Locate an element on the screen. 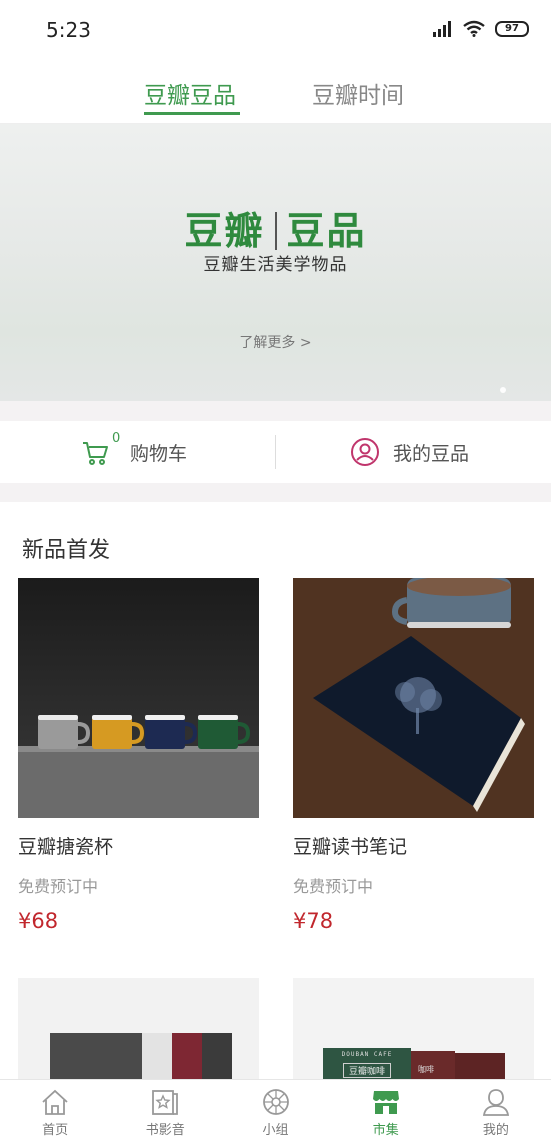 This screenshot has width=551, height=1148. banner-logo: 豆瓣 豆品 is located at coordinates (275, 227).